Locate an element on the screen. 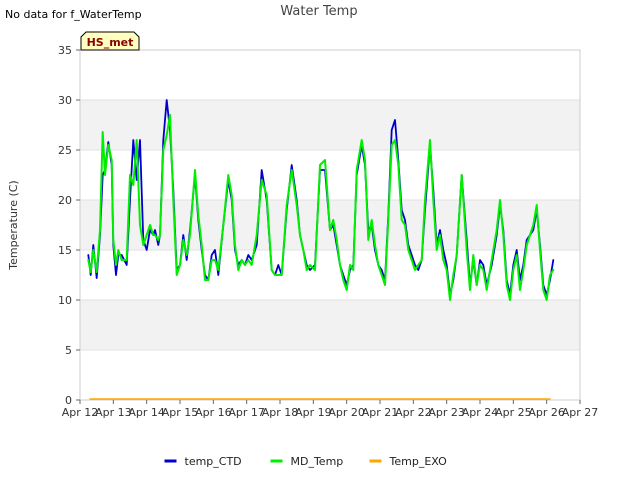 The height and width of the screenshot is (480, 640). x-tick-label: Apr 19 is located at coordinates (313, 412).